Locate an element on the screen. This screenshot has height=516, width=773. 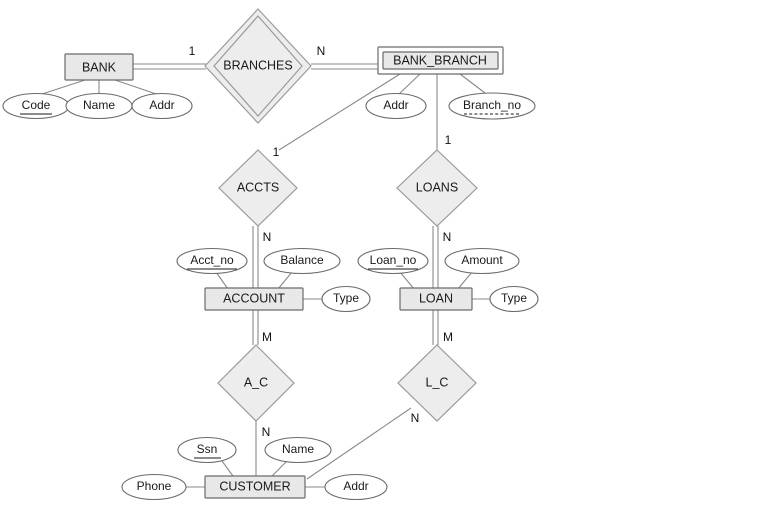
cardinality-branches-left: 1 is located at coordinates (192, 51).